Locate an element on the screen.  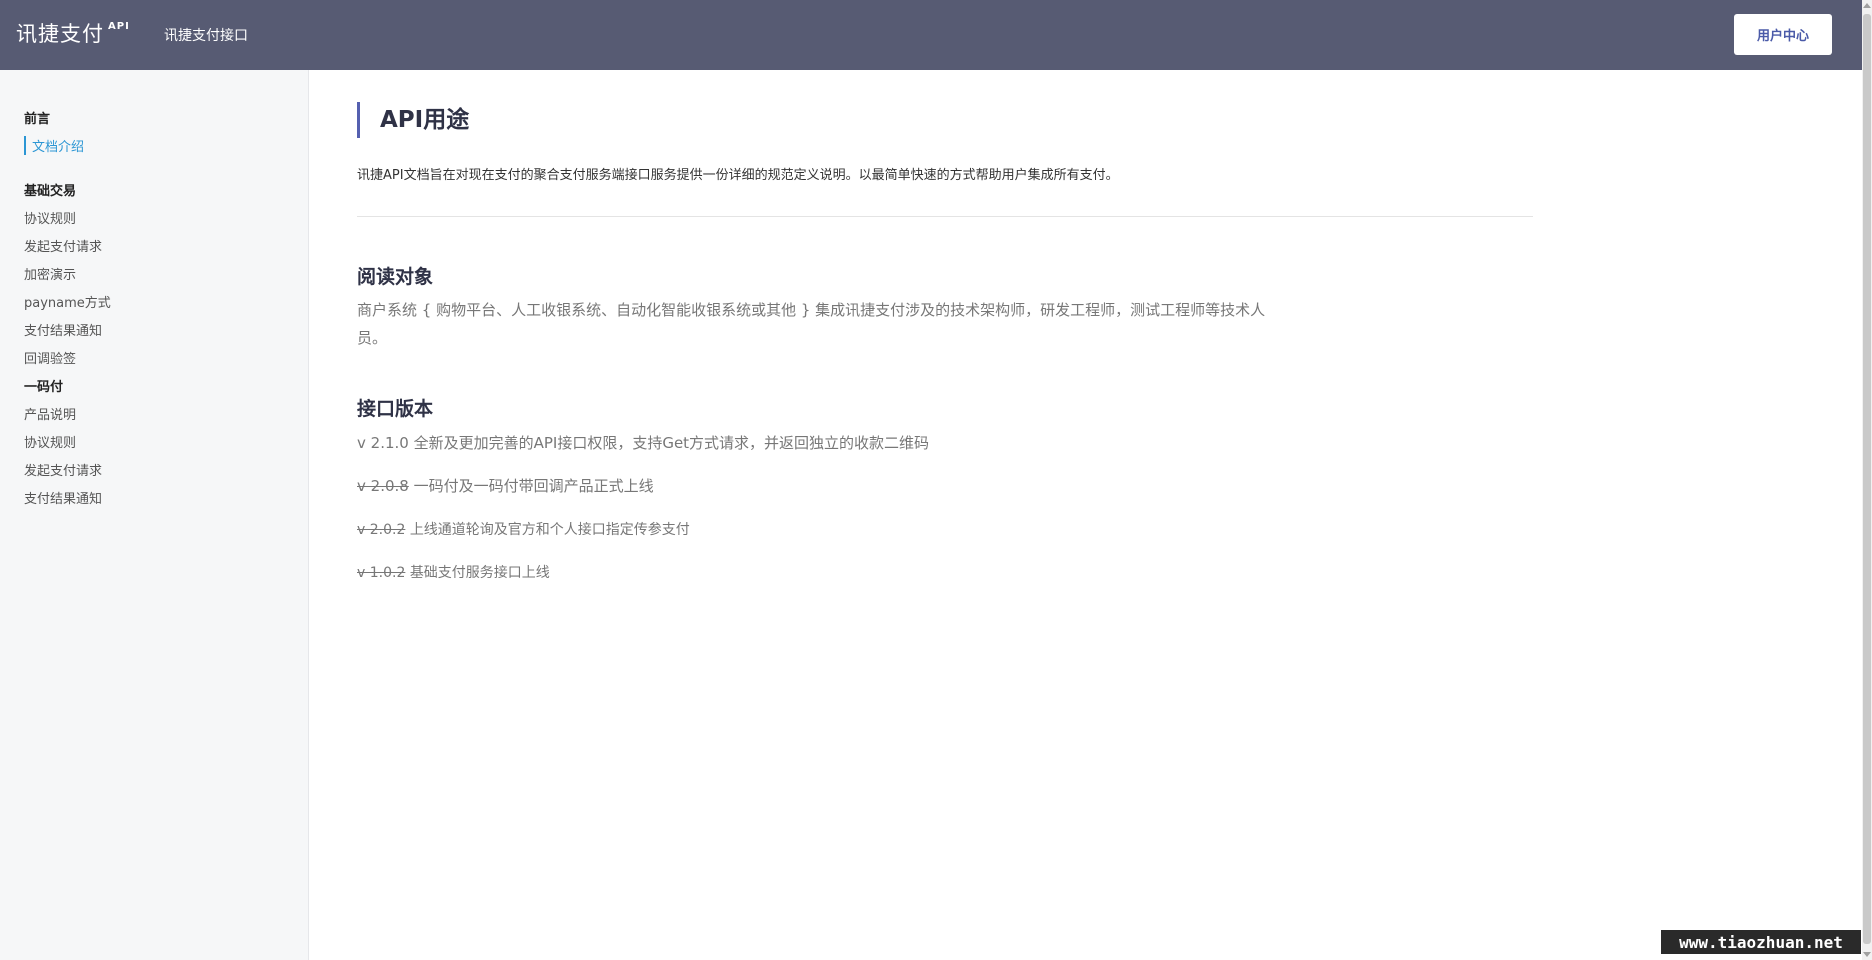
sidebar-item-protocol-rules: 协议规则 is located at coordinates (50, 217).